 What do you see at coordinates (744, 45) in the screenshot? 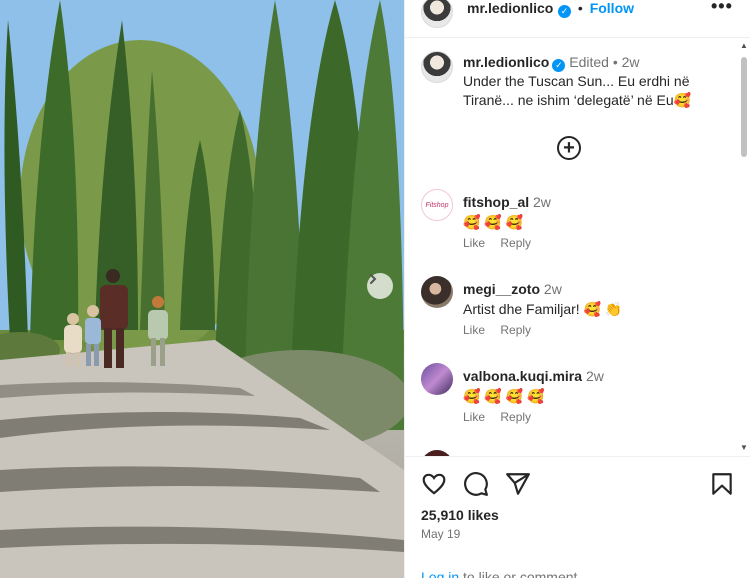
I see `scroll-up-icon: ▲` at bounding box center [744, 45].